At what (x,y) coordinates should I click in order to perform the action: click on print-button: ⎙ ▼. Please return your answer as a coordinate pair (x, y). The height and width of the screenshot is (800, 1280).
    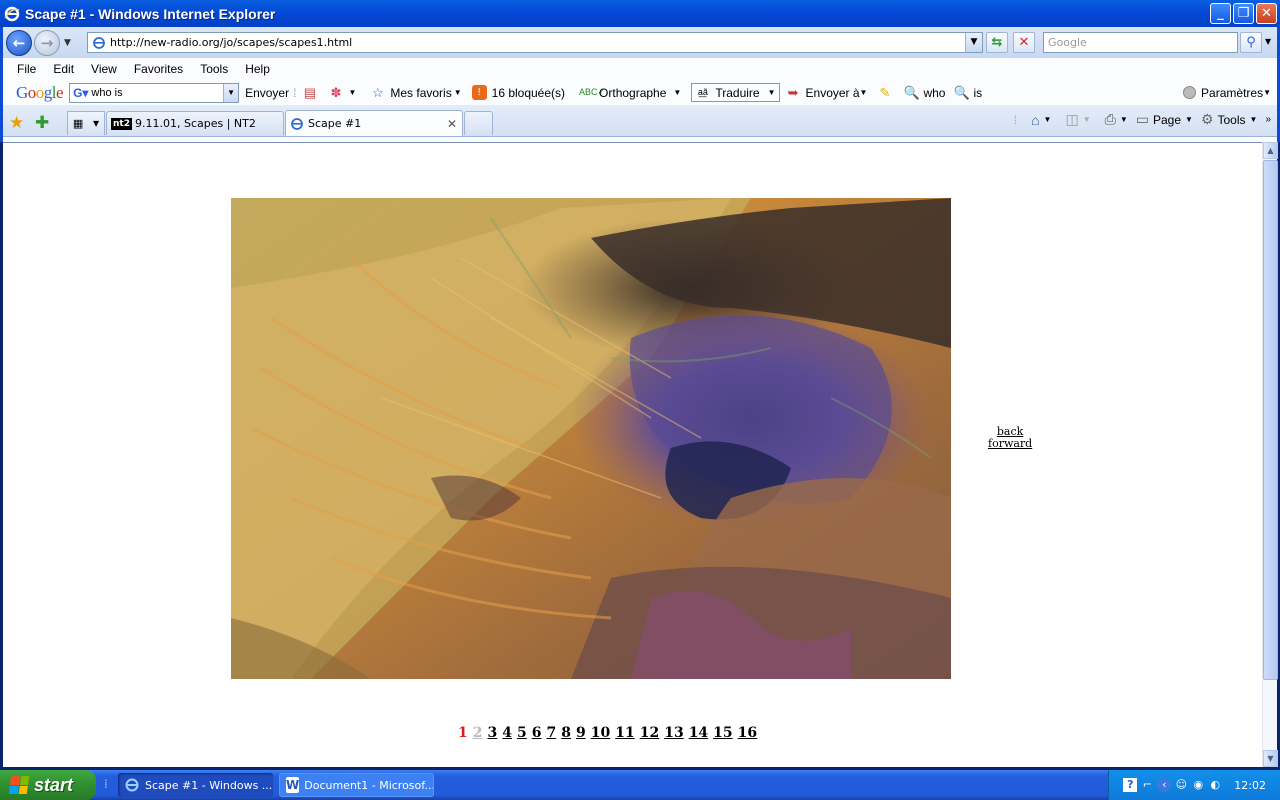
    Looking at the image, I should click on (1116, 119).